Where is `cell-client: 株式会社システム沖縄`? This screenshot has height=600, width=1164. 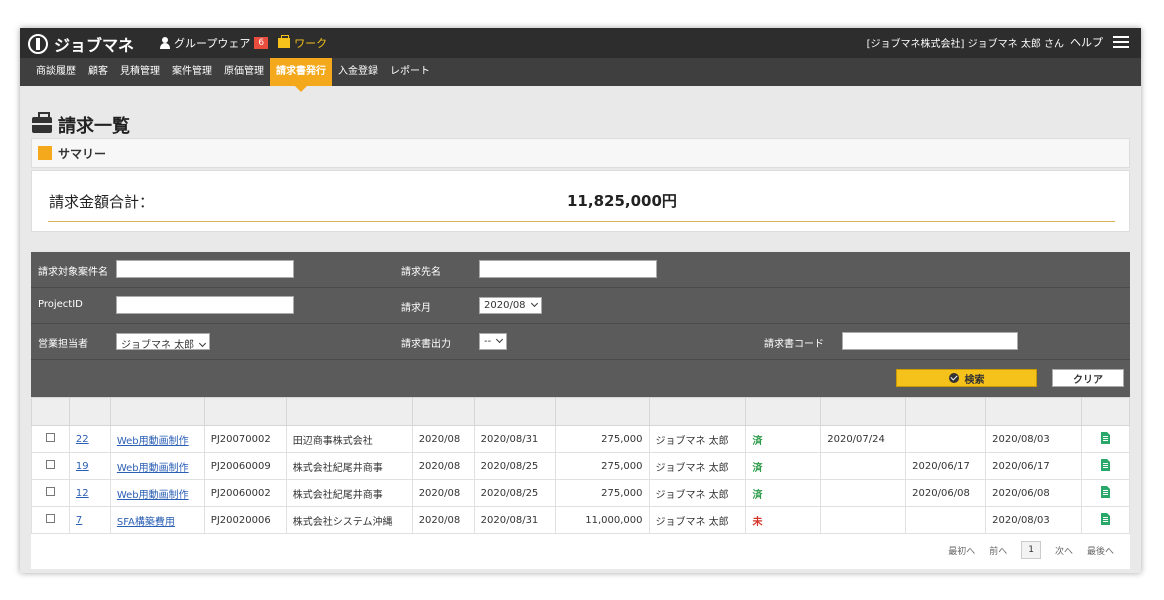
cell-client: 株式会社システム沖縄 is located at coordinates (349, 520).